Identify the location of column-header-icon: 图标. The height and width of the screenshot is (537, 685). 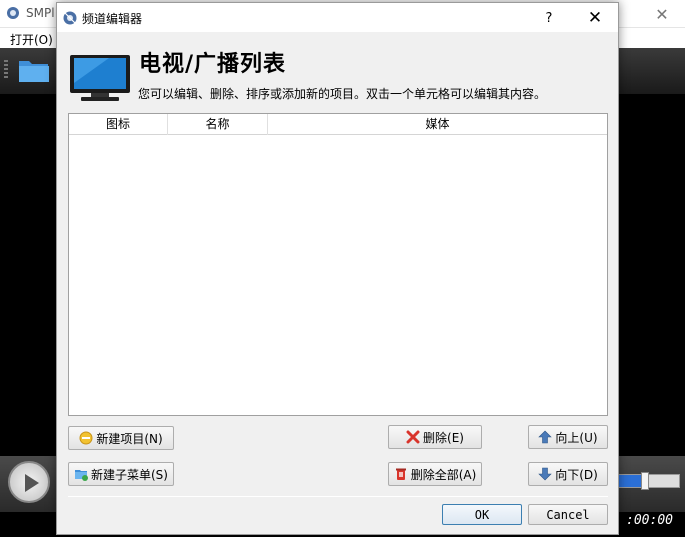
(118, 124).